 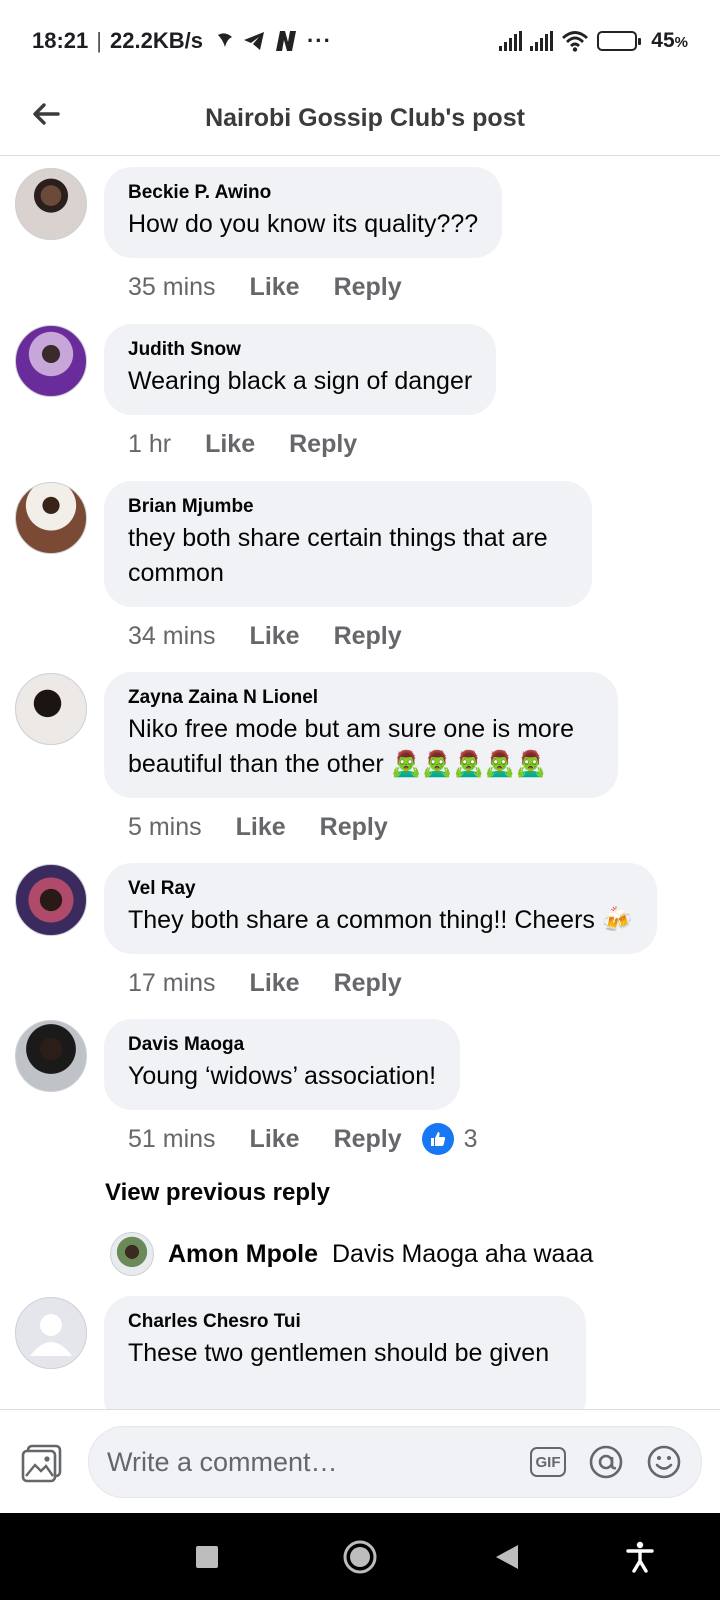 I want to click on comment-actions: 35 mins Like Reply, so click(x=282, y=287).